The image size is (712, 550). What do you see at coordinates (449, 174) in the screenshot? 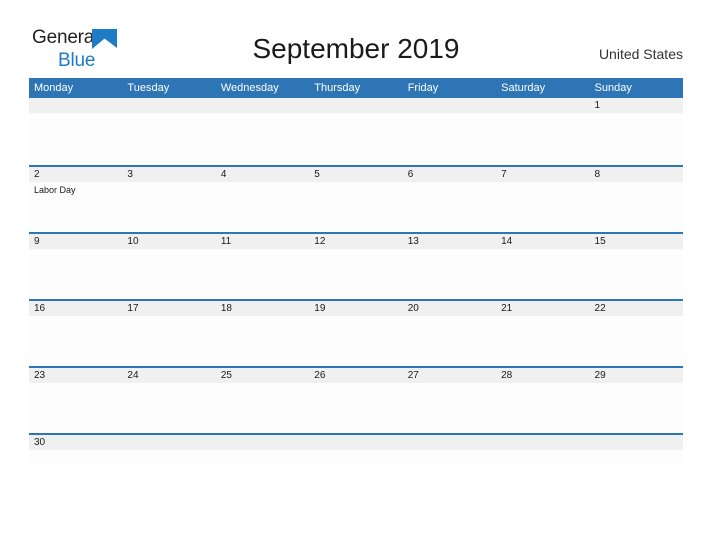
I see `day-number-cell: 6` at bounding box center [449, 174].